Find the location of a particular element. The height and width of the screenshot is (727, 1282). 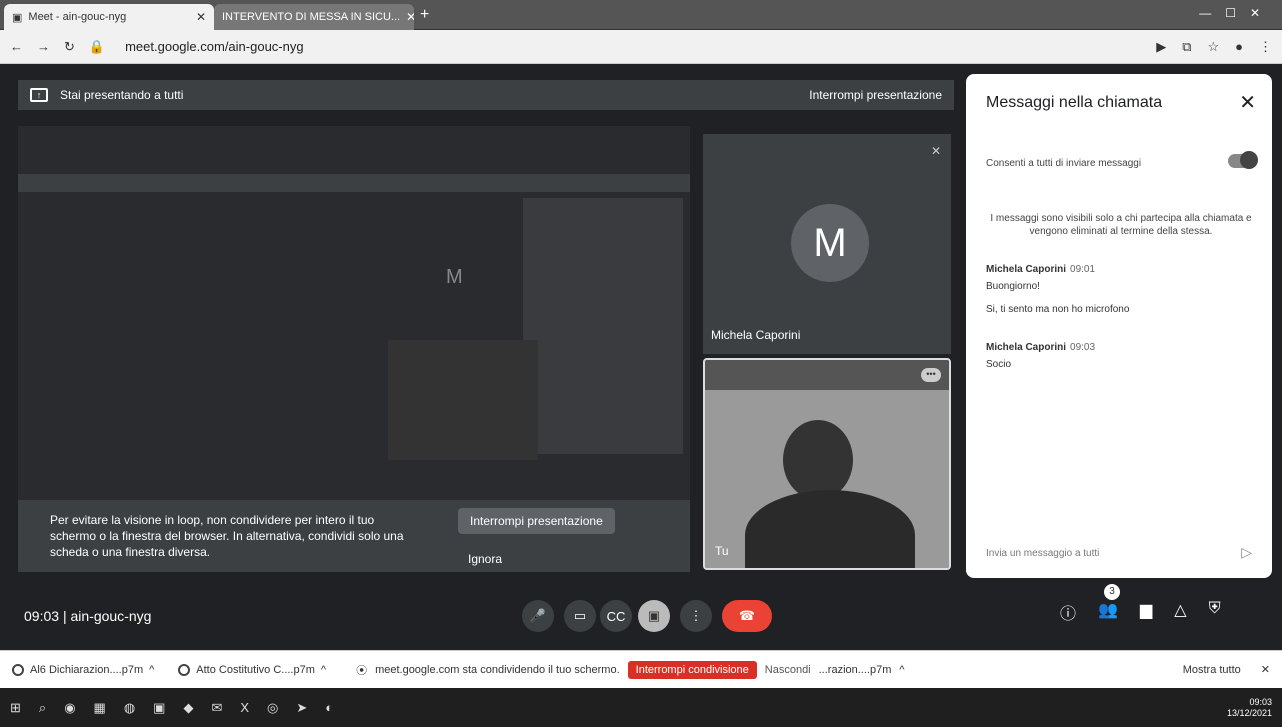

download-name: ...razion....p7m is located at coordinates (855, 670).